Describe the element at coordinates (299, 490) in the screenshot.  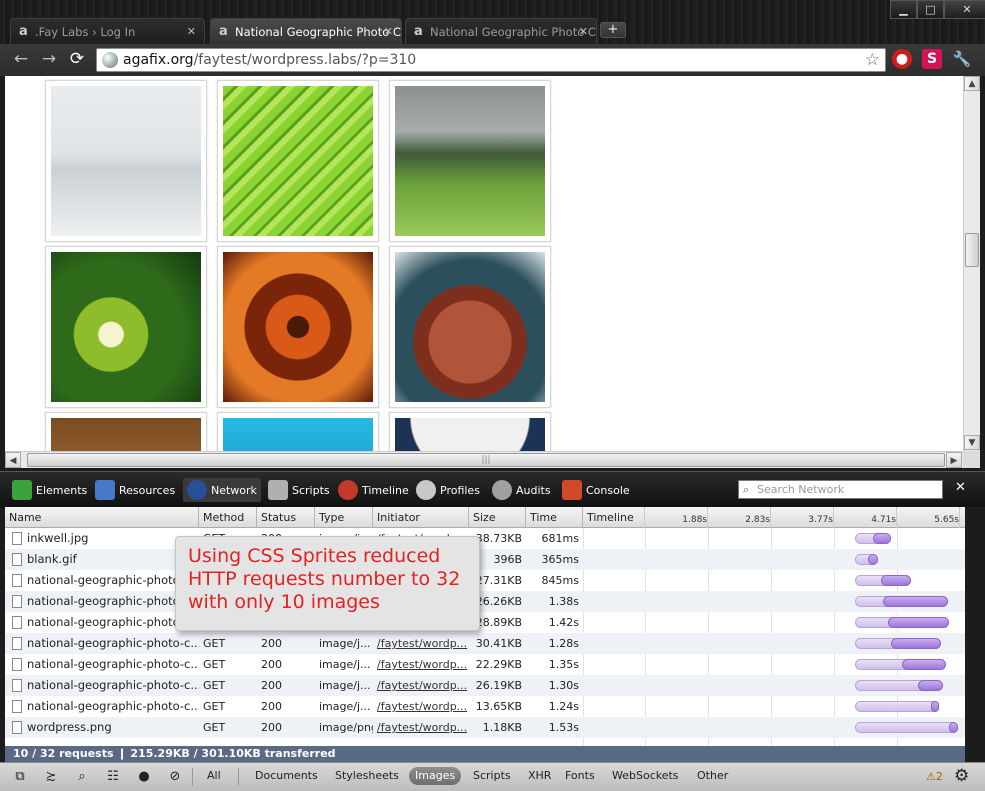
I see `panel-scripts: Scripts` at that location.